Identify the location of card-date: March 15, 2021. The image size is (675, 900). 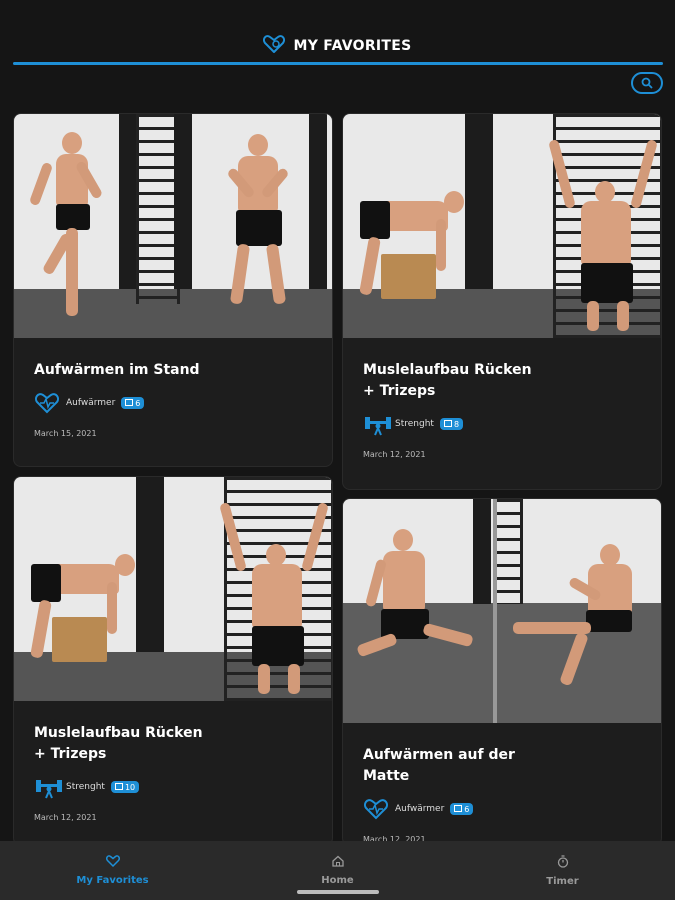
(65, 433).